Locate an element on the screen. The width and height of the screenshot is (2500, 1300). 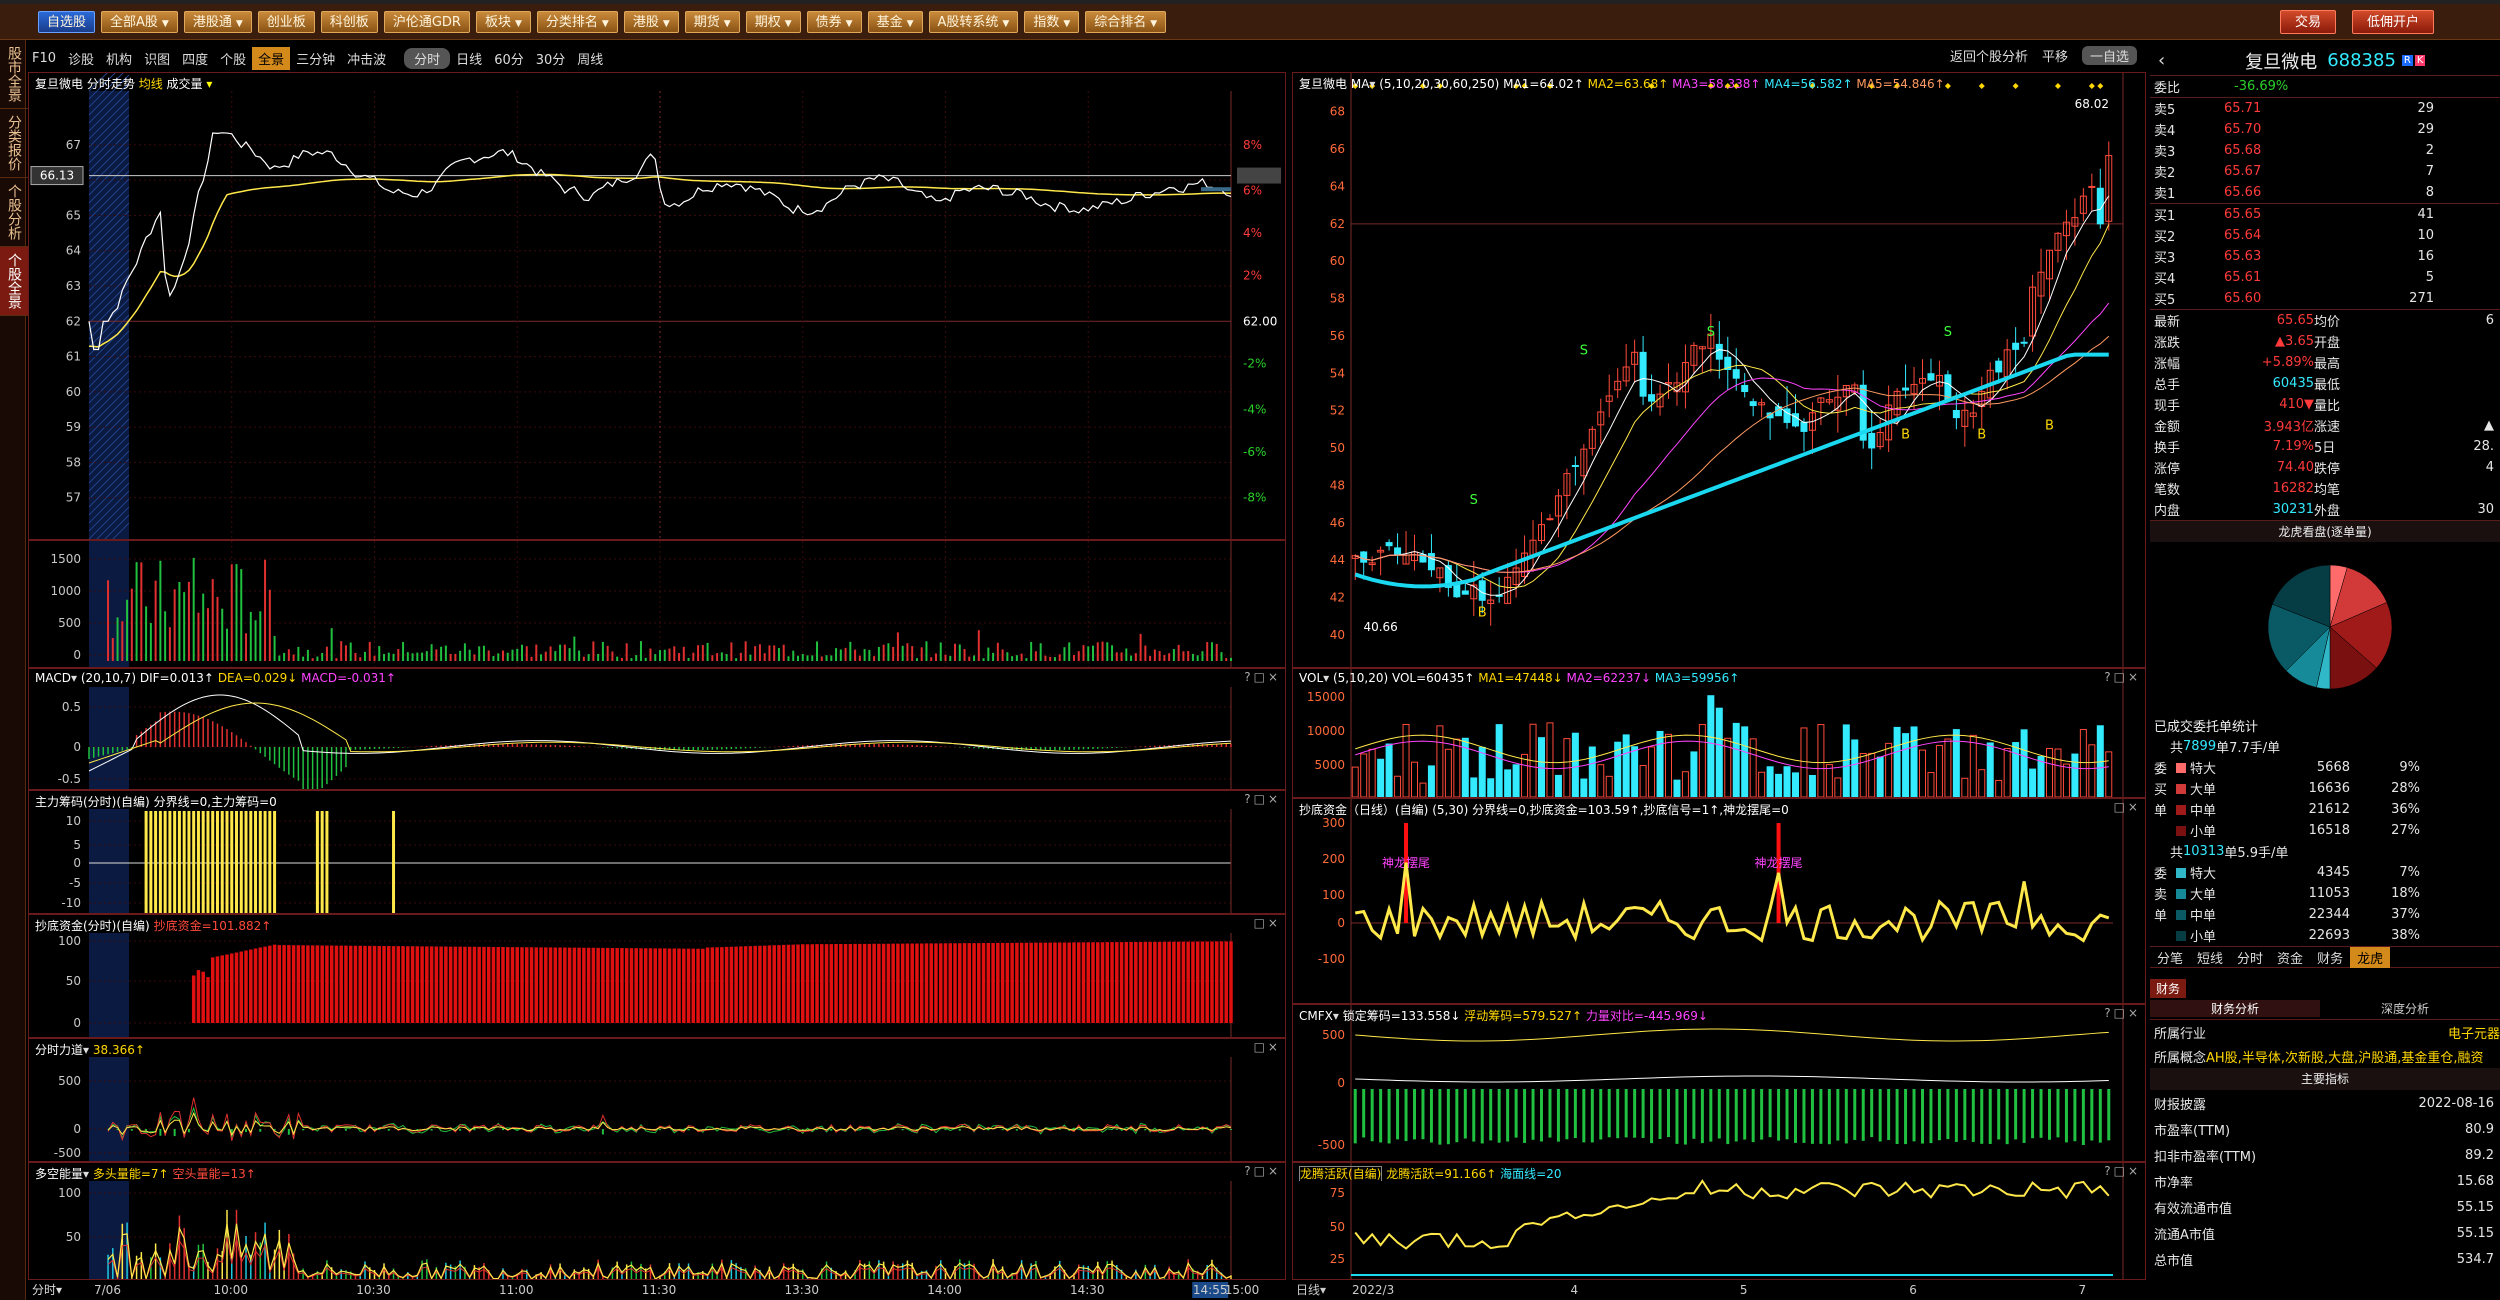
zl-tick: -5 is located at coordinates (75, 883).